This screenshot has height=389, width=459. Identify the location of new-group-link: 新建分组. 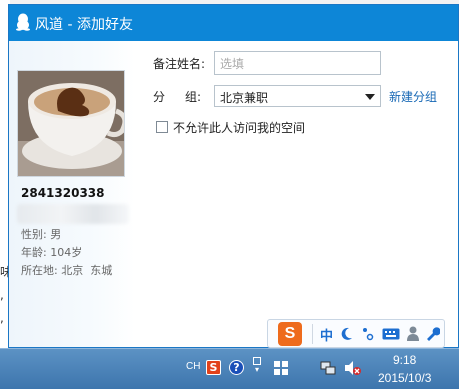
(413, 96).